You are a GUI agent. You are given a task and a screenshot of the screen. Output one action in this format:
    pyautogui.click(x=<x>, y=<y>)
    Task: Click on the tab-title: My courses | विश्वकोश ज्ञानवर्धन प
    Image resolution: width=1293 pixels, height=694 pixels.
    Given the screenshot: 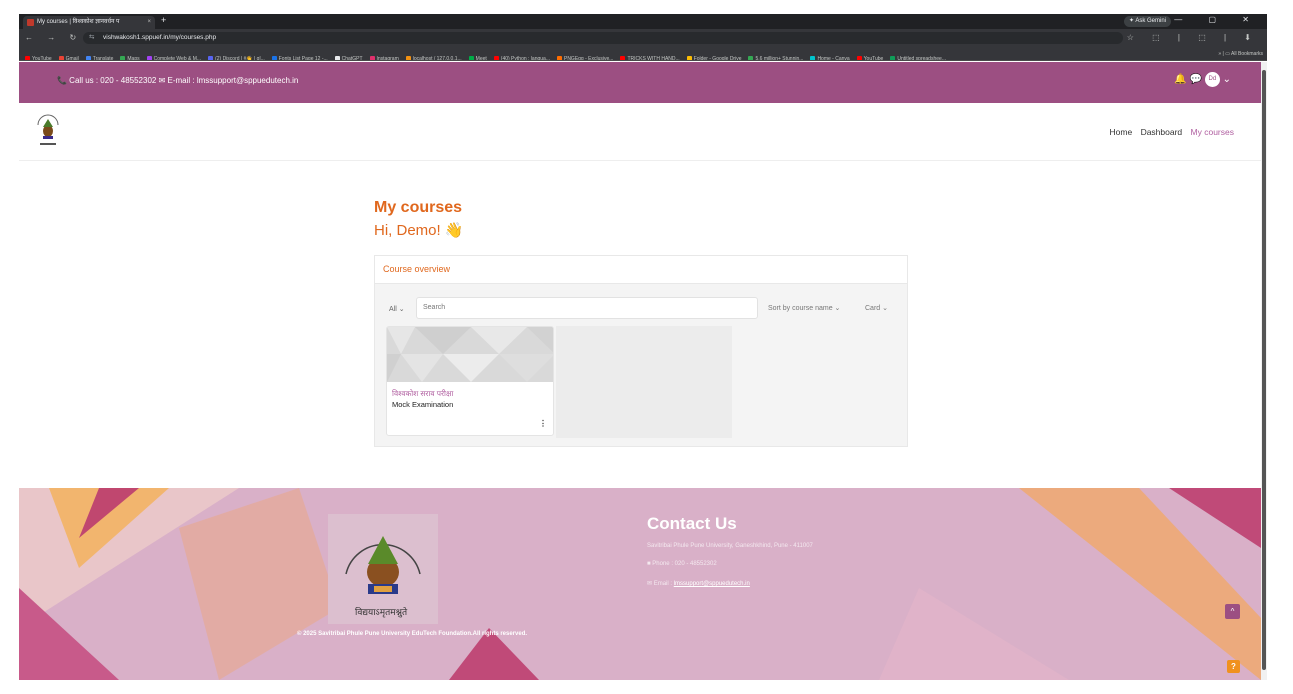 What is the action you would take?
    pyautogui.click(x=78, y=22)
    